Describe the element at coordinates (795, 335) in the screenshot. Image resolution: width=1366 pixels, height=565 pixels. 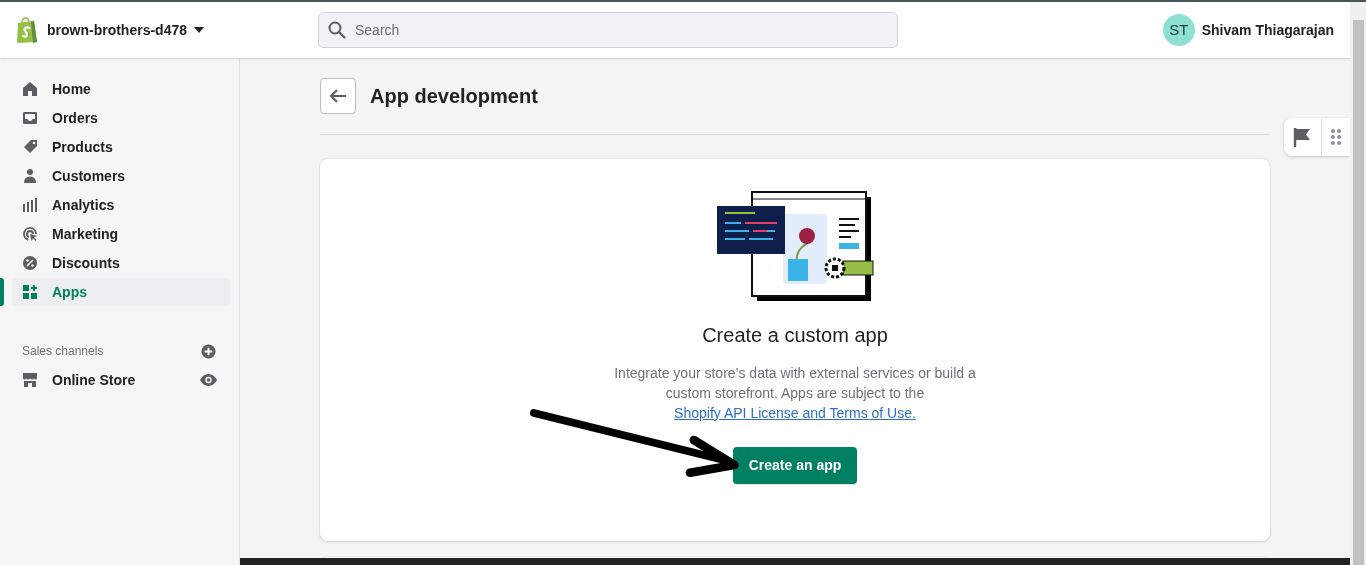
I see `card-heading: Create a custom app` at that location.